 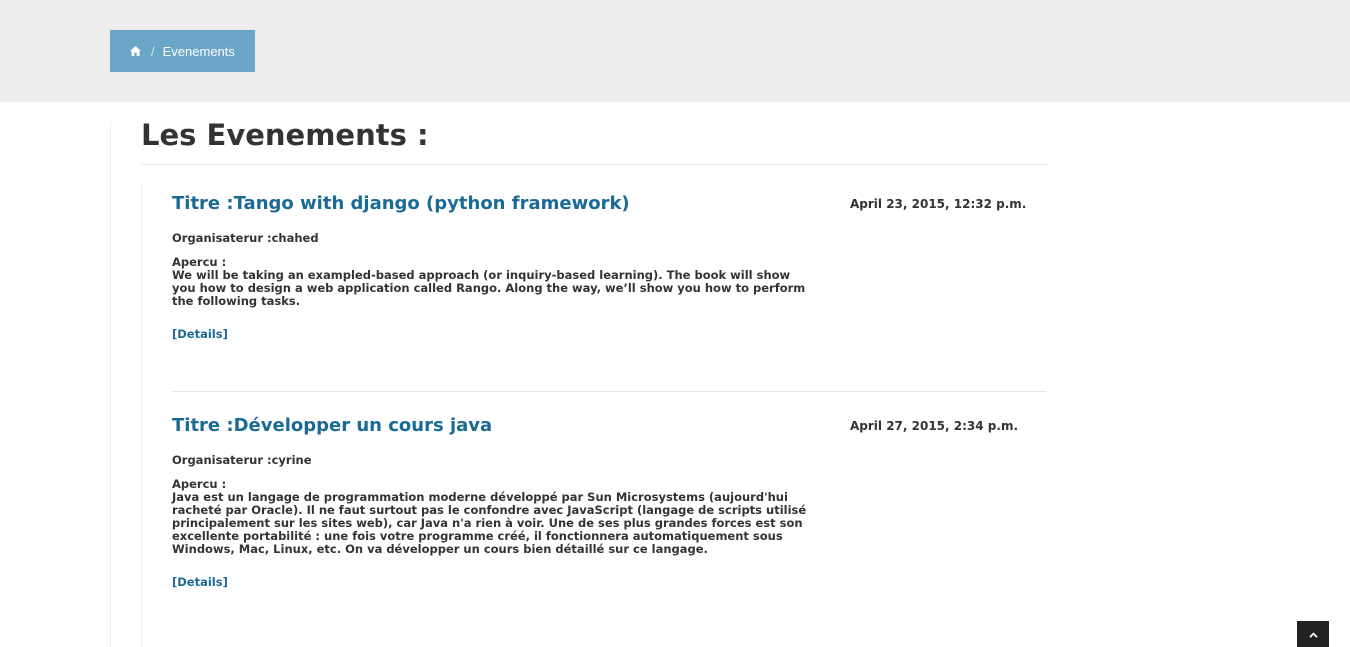 What do you see at coordinates (110, 384) in the screenshot?
I see `left-border` at bounding box center [110, 384].